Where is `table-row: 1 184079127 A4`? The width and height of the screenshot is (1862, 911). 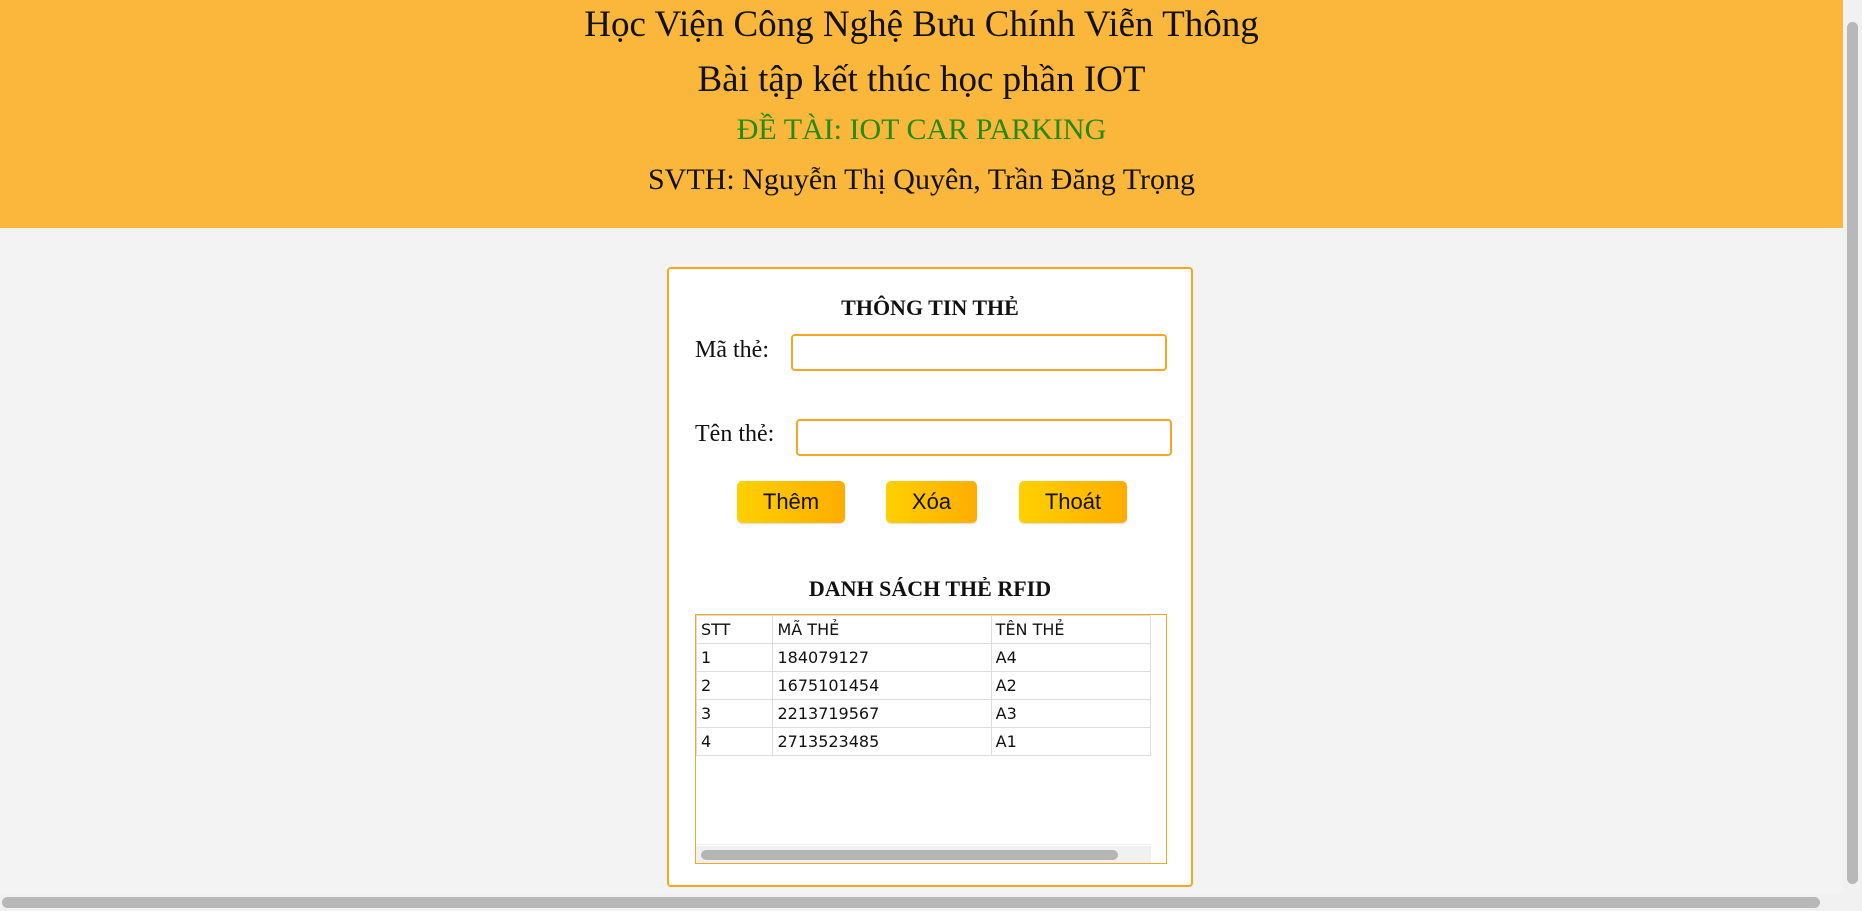 table-row: 1 184079127 A4 is located at coordinates (923, 657).